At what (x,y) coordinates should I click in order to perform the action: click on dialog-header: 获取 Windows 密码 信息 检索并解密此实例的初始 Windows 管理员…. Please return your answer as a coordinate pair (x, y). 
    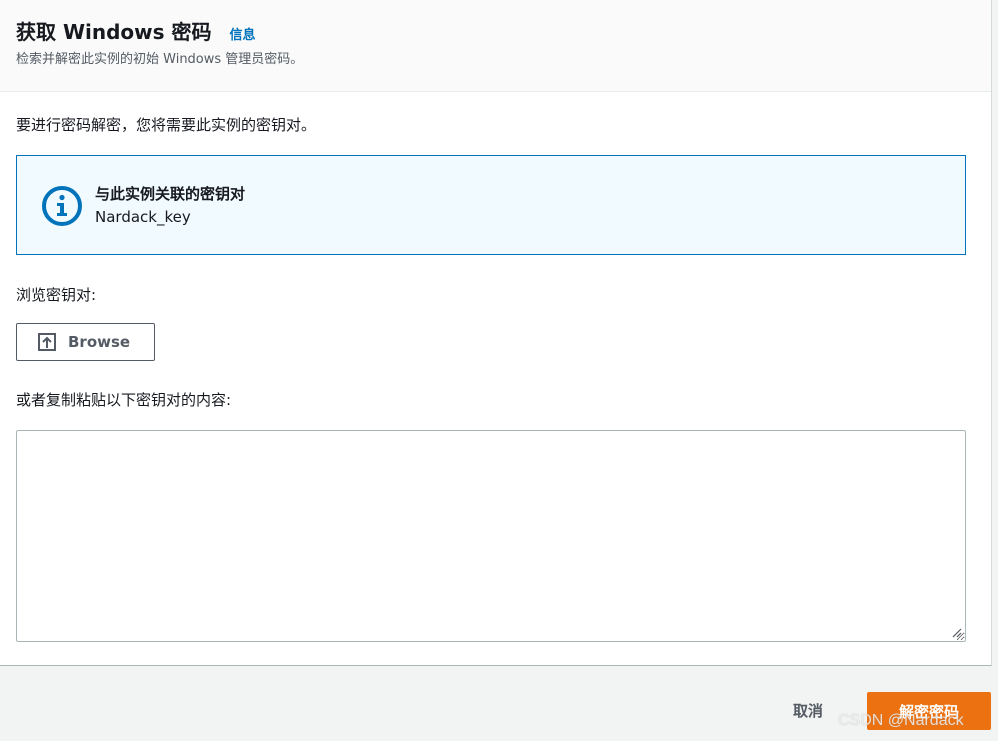
    Looking at the image, I should click on (495, 46).